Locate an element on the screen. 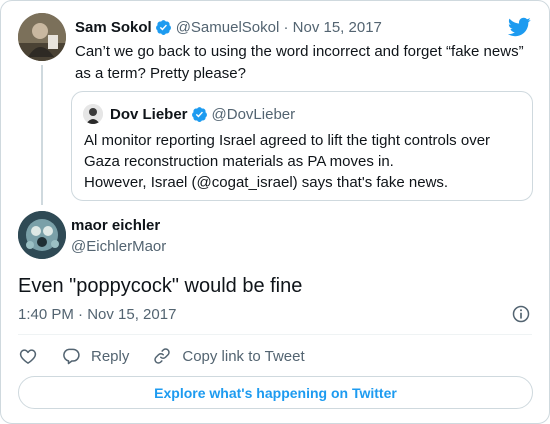 The height and width of the screenshot is (424, 550). reply-icon is located at coordinates (71, 356).